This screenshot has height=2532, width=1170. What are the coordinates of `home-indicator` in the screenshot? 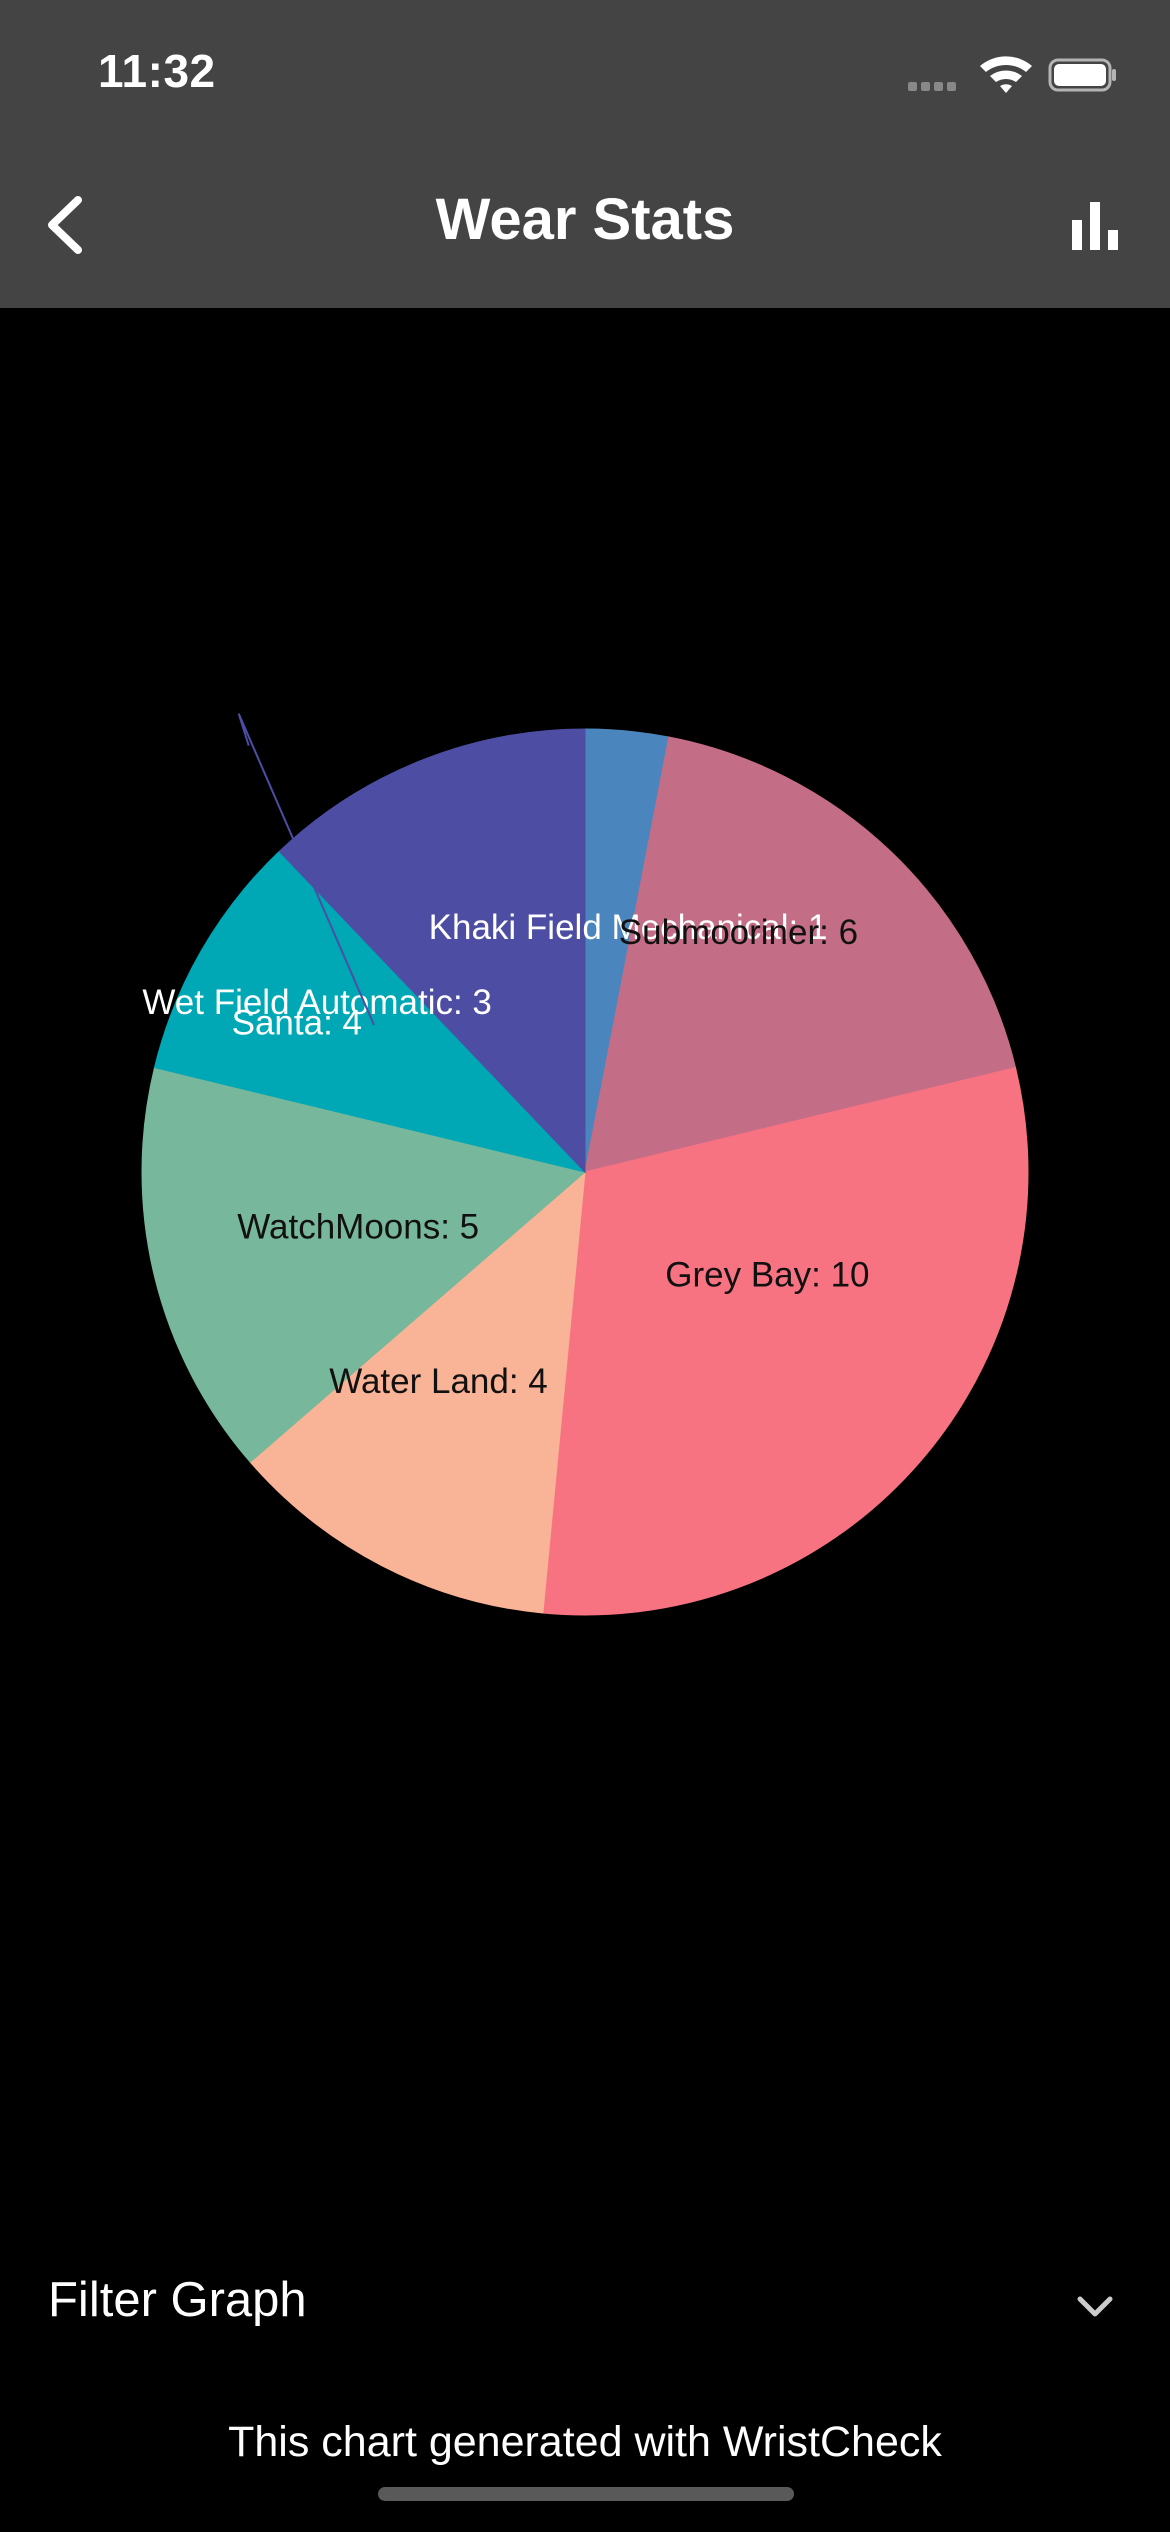 It's located at (586, 2494).